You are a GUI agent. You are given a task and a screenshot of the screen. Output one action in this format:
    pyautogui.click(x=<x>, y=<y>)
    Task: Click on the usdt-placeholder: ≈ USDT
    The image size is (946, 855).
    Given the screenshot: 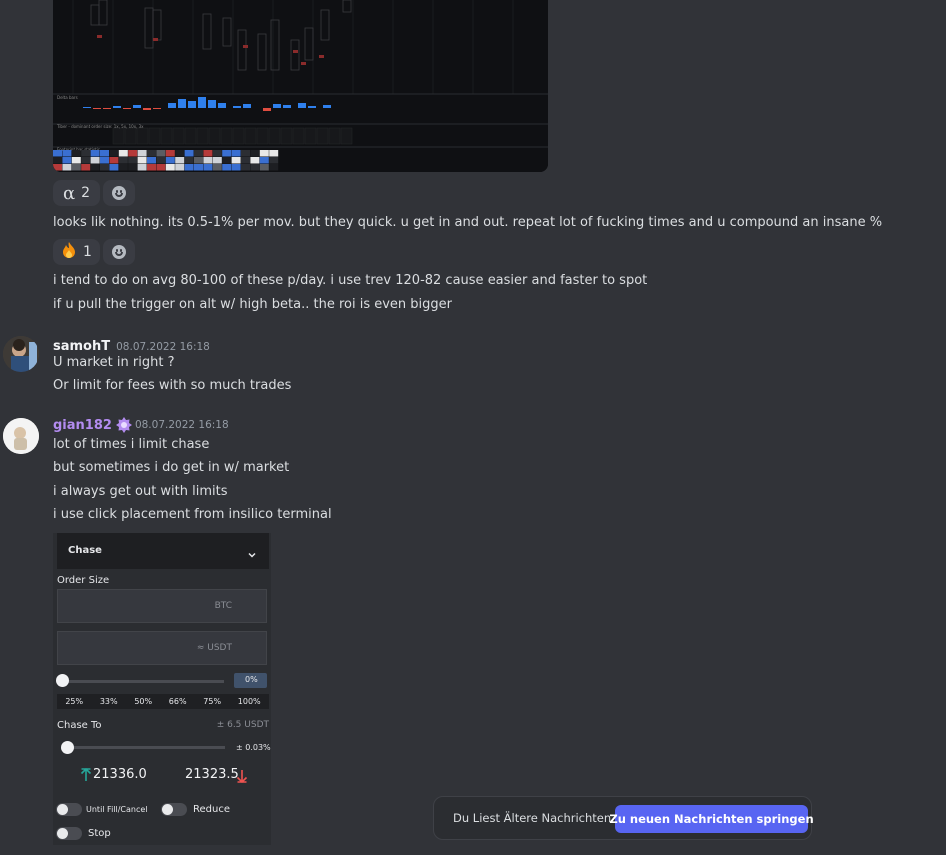 What is the action you would take?
    pyautogui.click(x=214, y=648)
    